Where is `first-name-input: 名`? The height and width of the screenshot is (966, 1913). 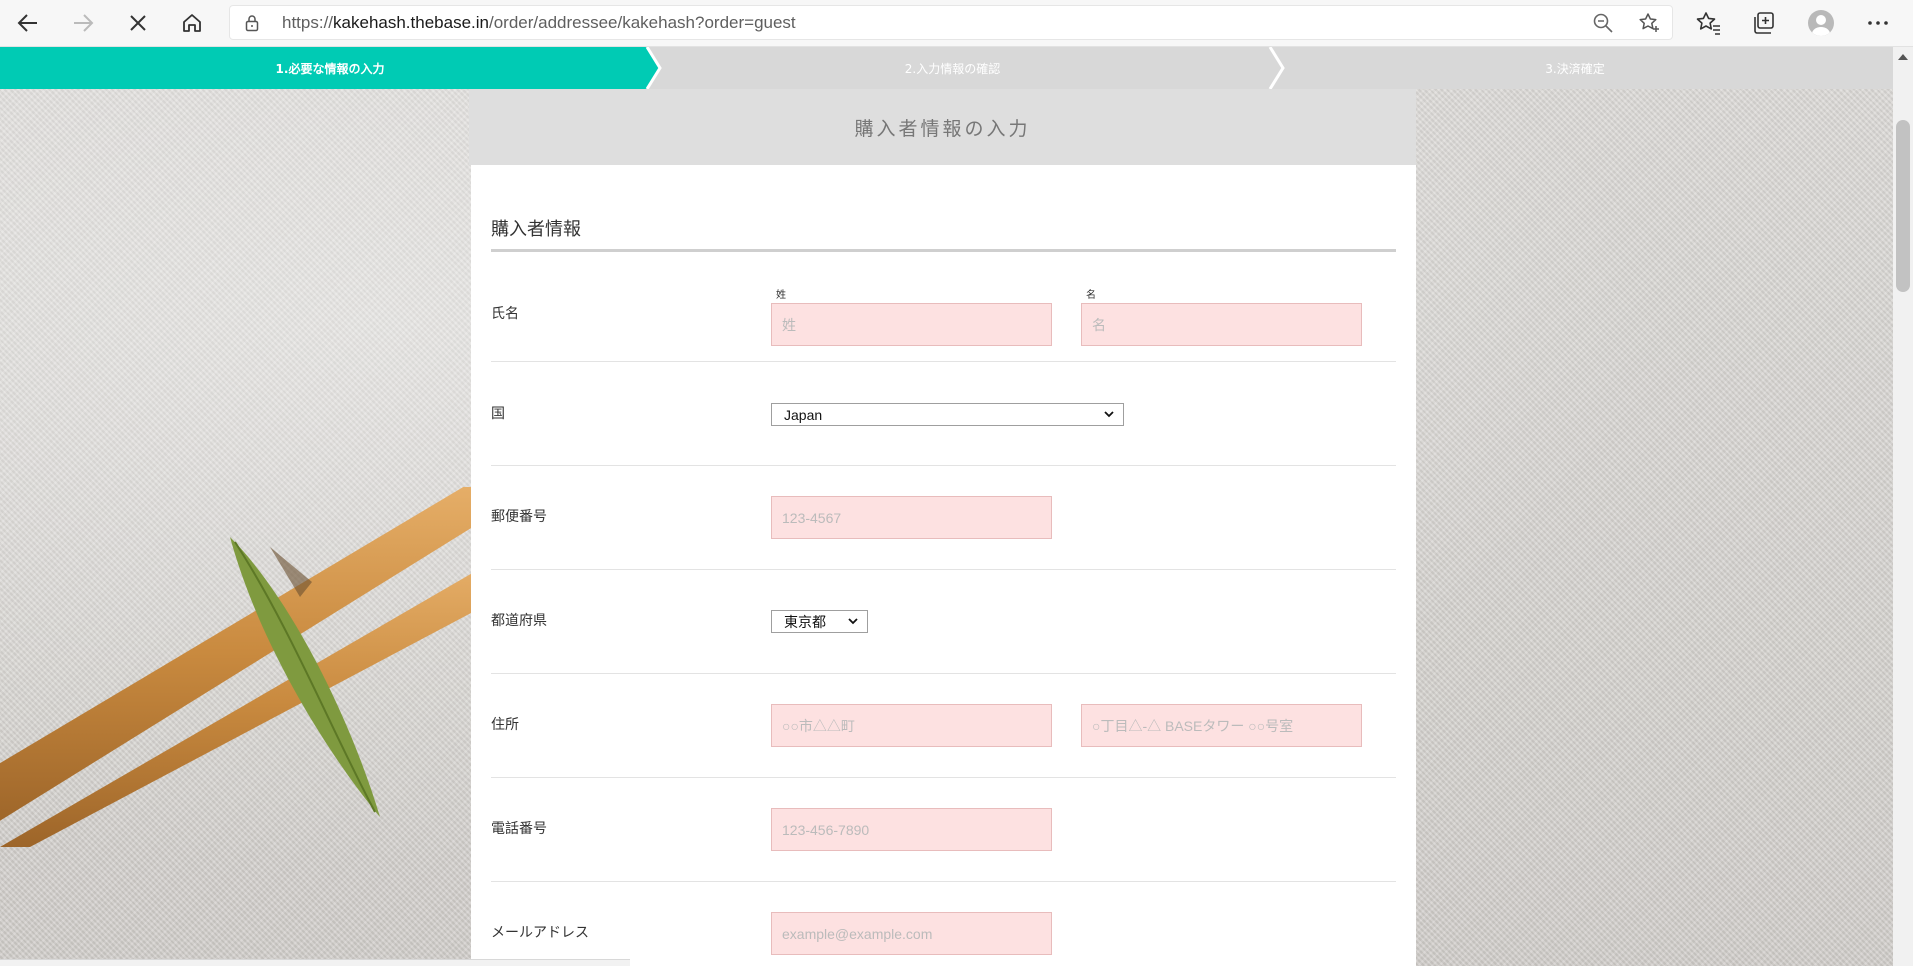
first-name-input: 名 is located at coordinates (1221, 324).